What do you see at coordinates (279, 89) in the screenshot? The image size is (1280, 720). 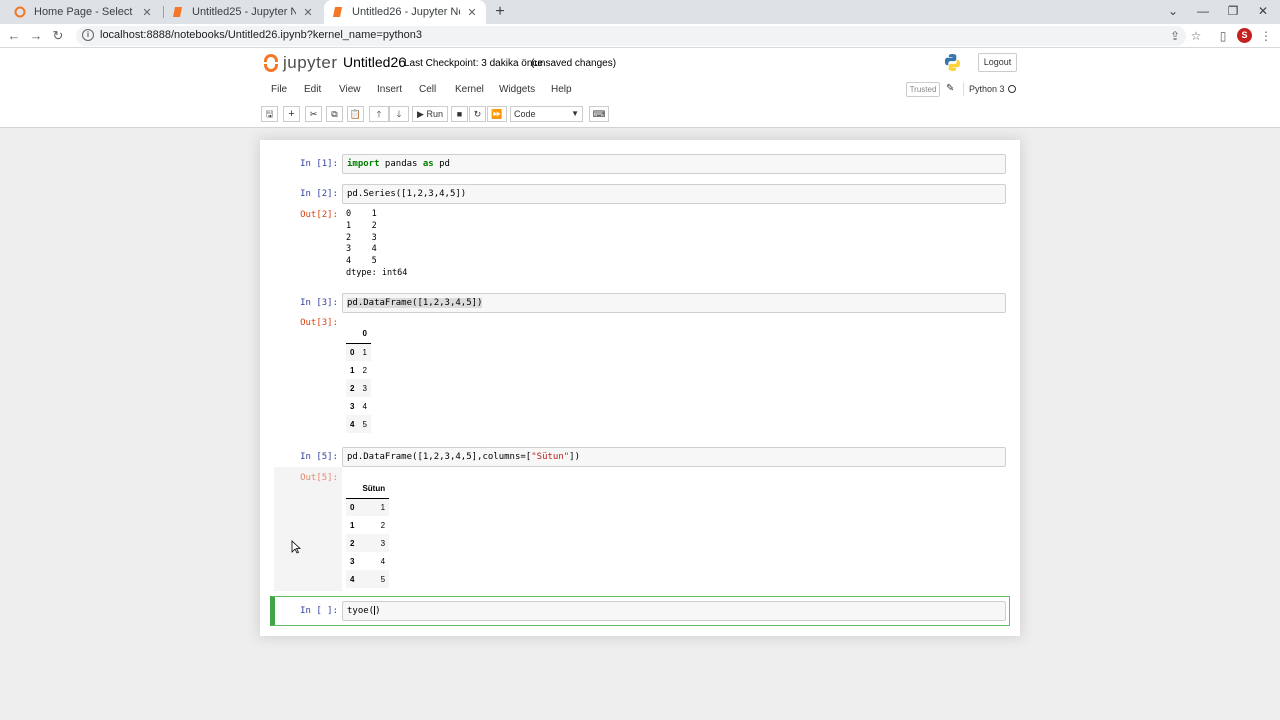 I see `menu-file: File` at bounding box center [279, 89].